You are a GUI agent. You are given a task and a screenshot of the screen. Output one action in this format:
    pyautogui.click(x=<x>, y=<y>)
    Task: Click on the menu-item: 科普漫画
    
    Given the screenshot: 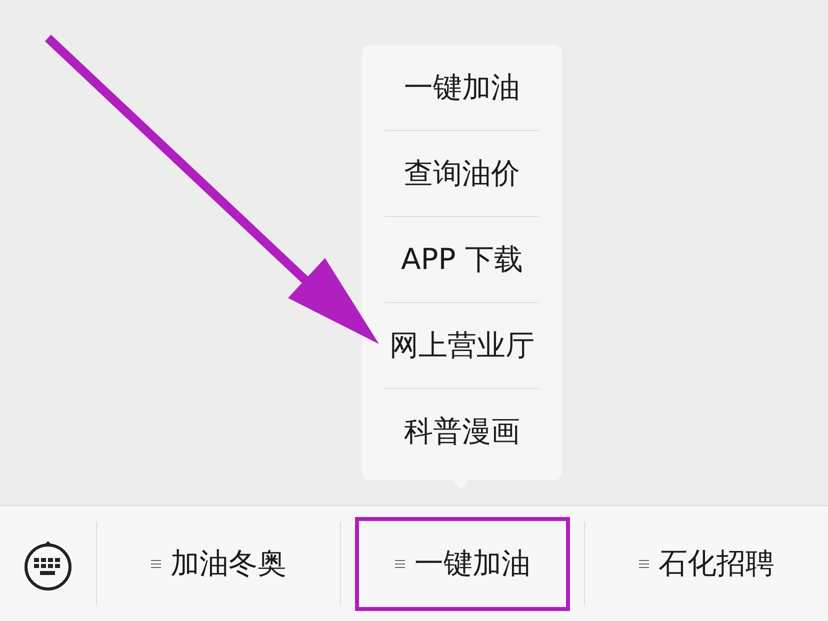 What is the action you would take?
    pyautogui.click(x=462, y=432)
    